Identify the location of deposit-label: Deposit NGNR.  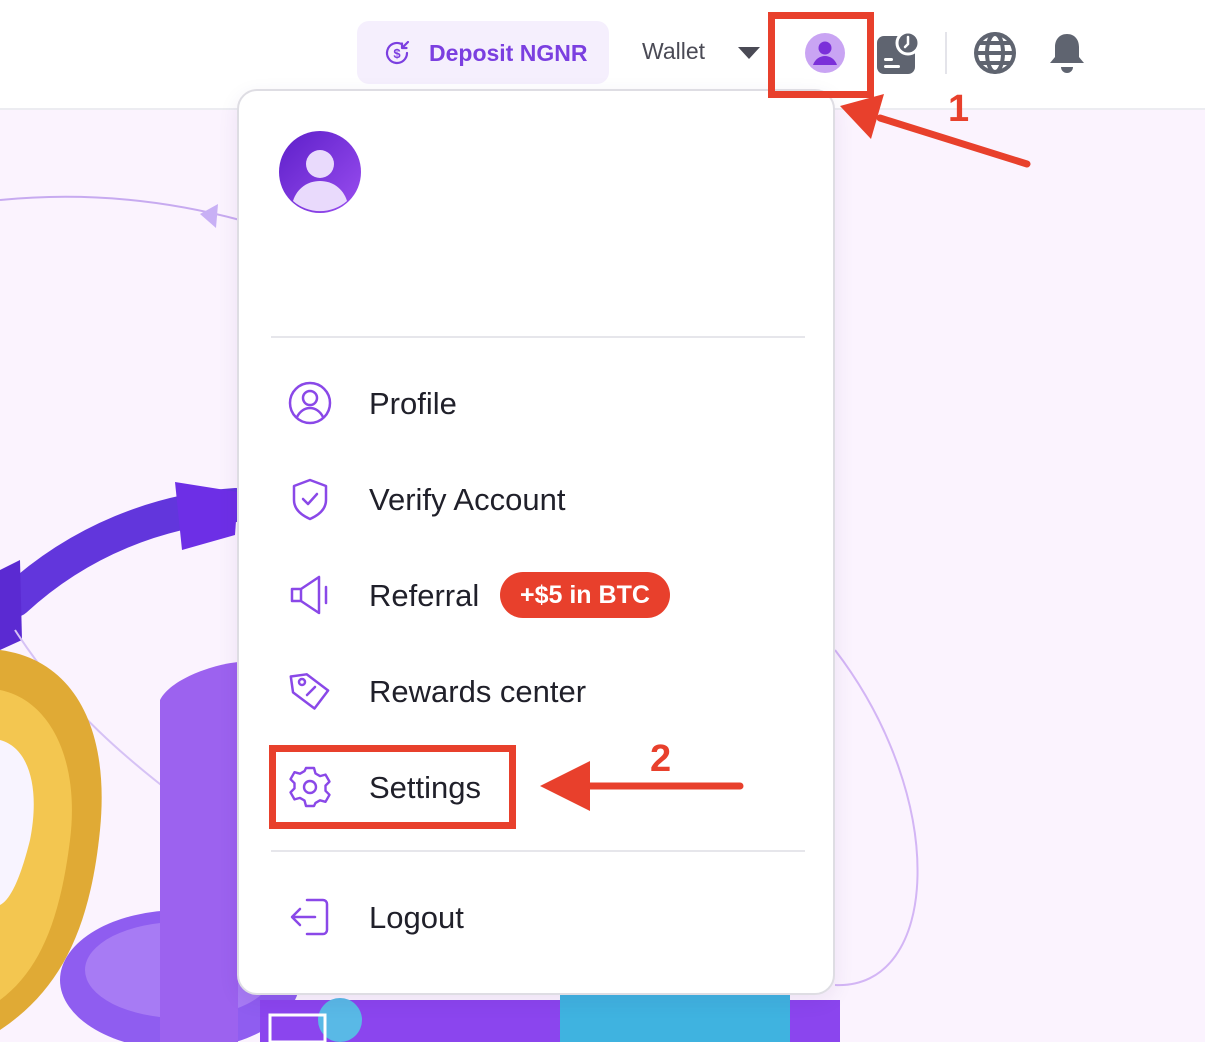
(508, 53).